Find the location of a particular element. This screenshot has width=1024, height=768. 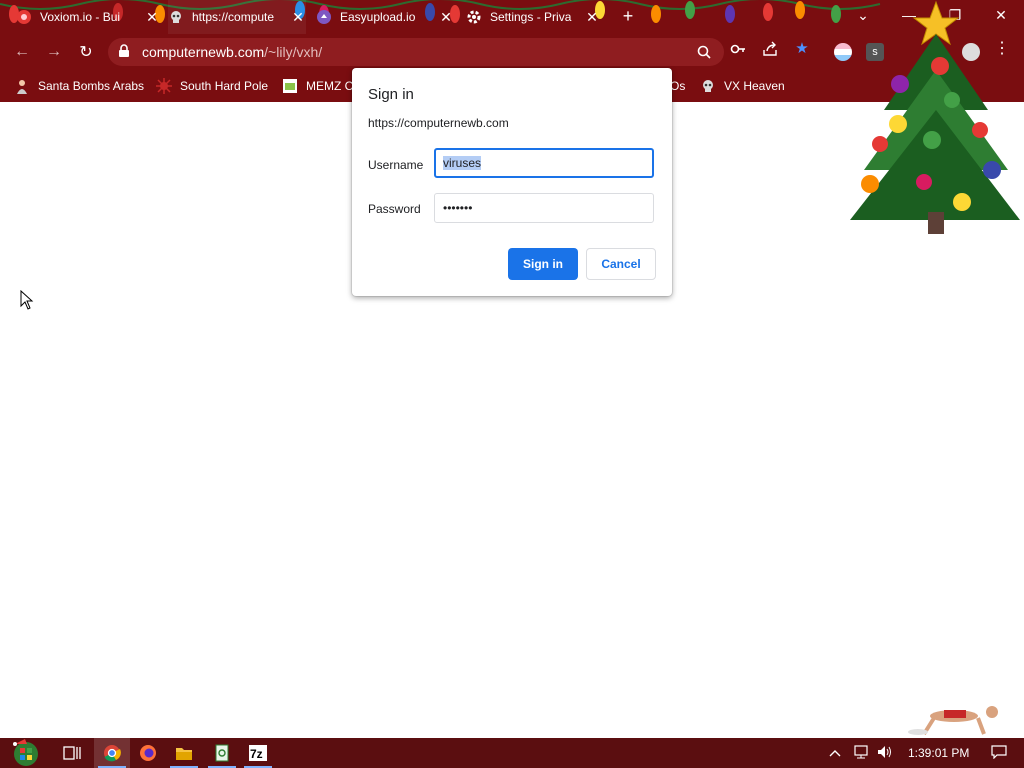

bookmark-label: Santa Bombs Arabs is located at coordinates (91, 86).